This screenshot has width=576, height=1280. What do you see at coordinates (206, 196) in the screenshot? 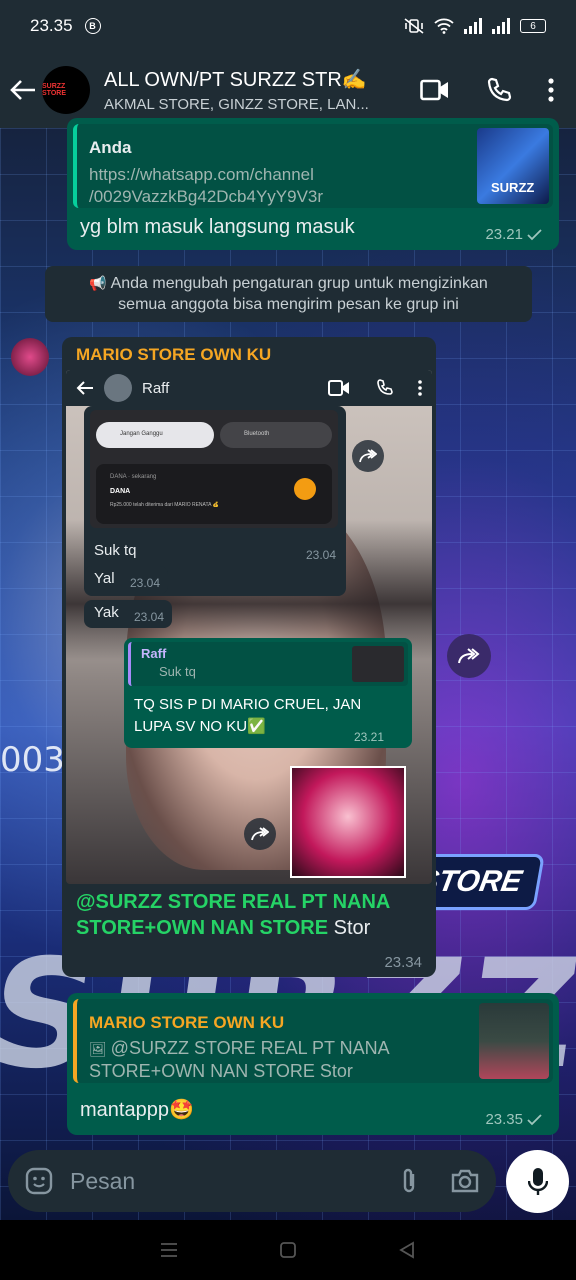
I see `quote-link-line2: /0029VazzkBg42Dcb4YyY9V3r` at bounding box center [206, 196].